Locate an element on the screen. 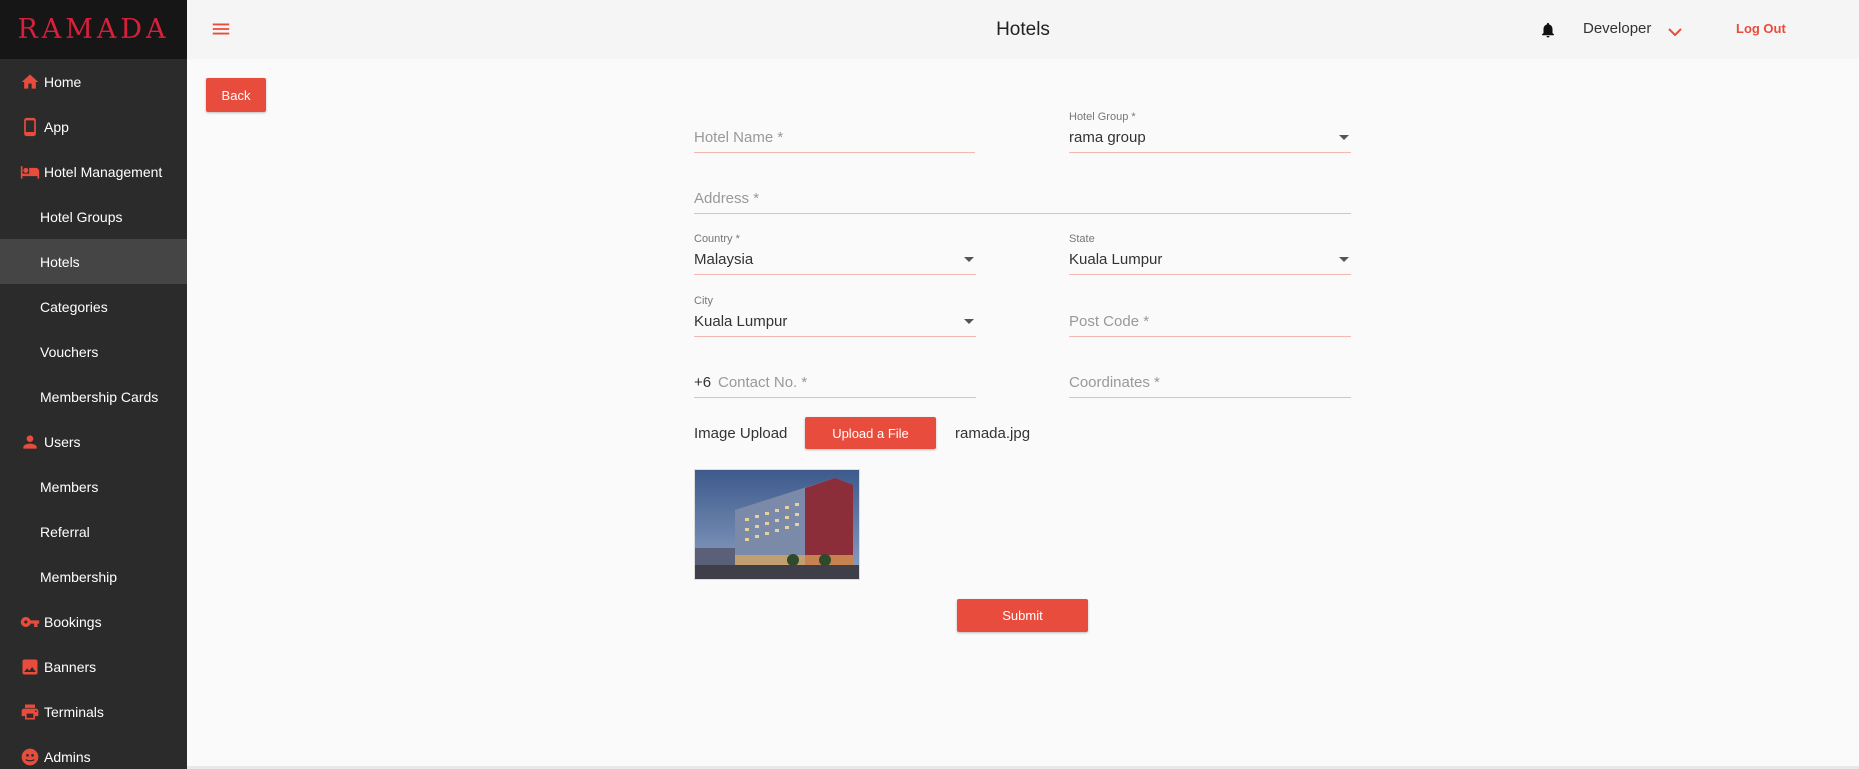  address-field: Address * is located at coordinates (1022, 195).